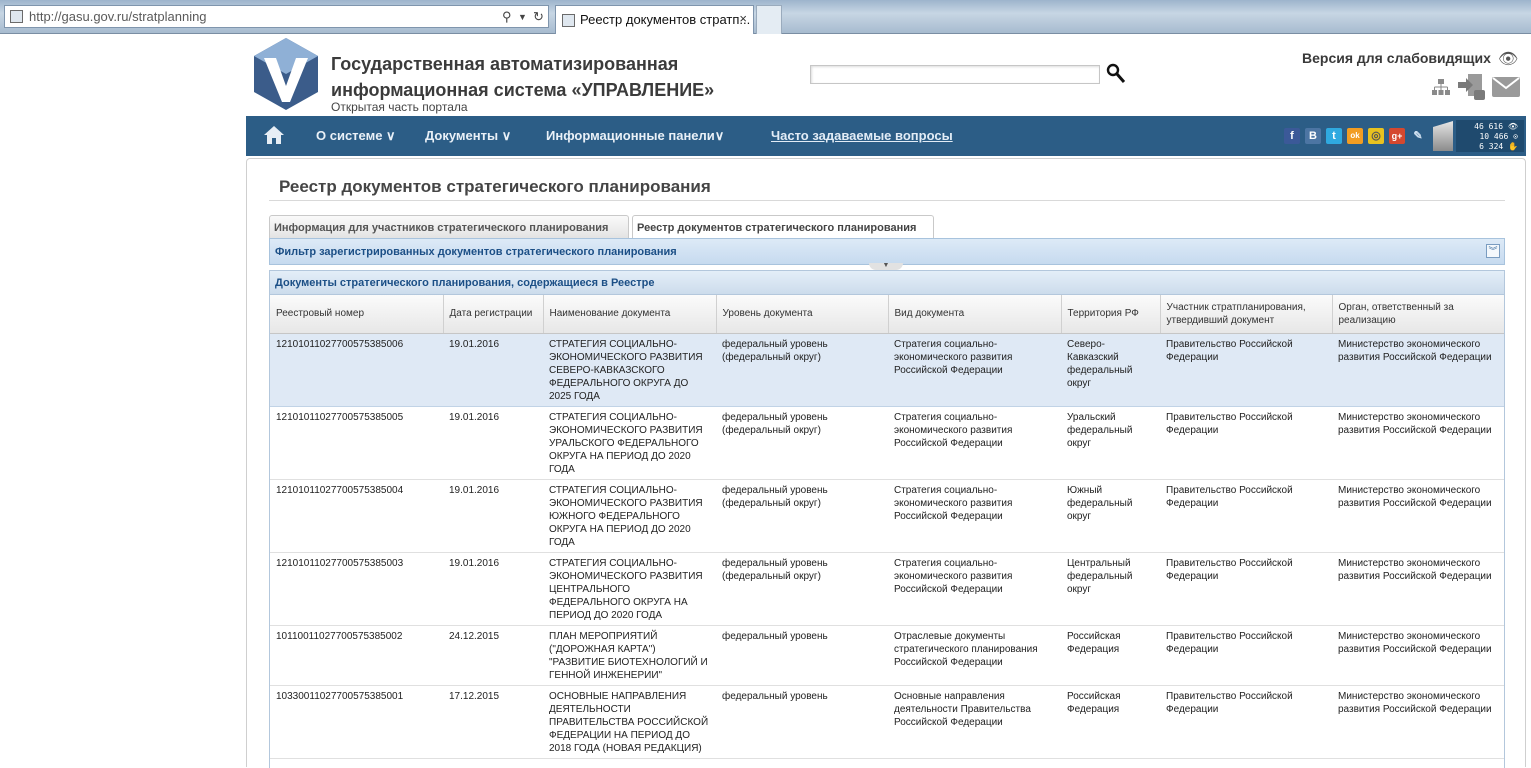 This screenshot has height=768, width=1531. What do you see at coordinates (356, 136) in the screenshot?
I see `nav-about: О системе ∨` at bounding box center [356, 136].